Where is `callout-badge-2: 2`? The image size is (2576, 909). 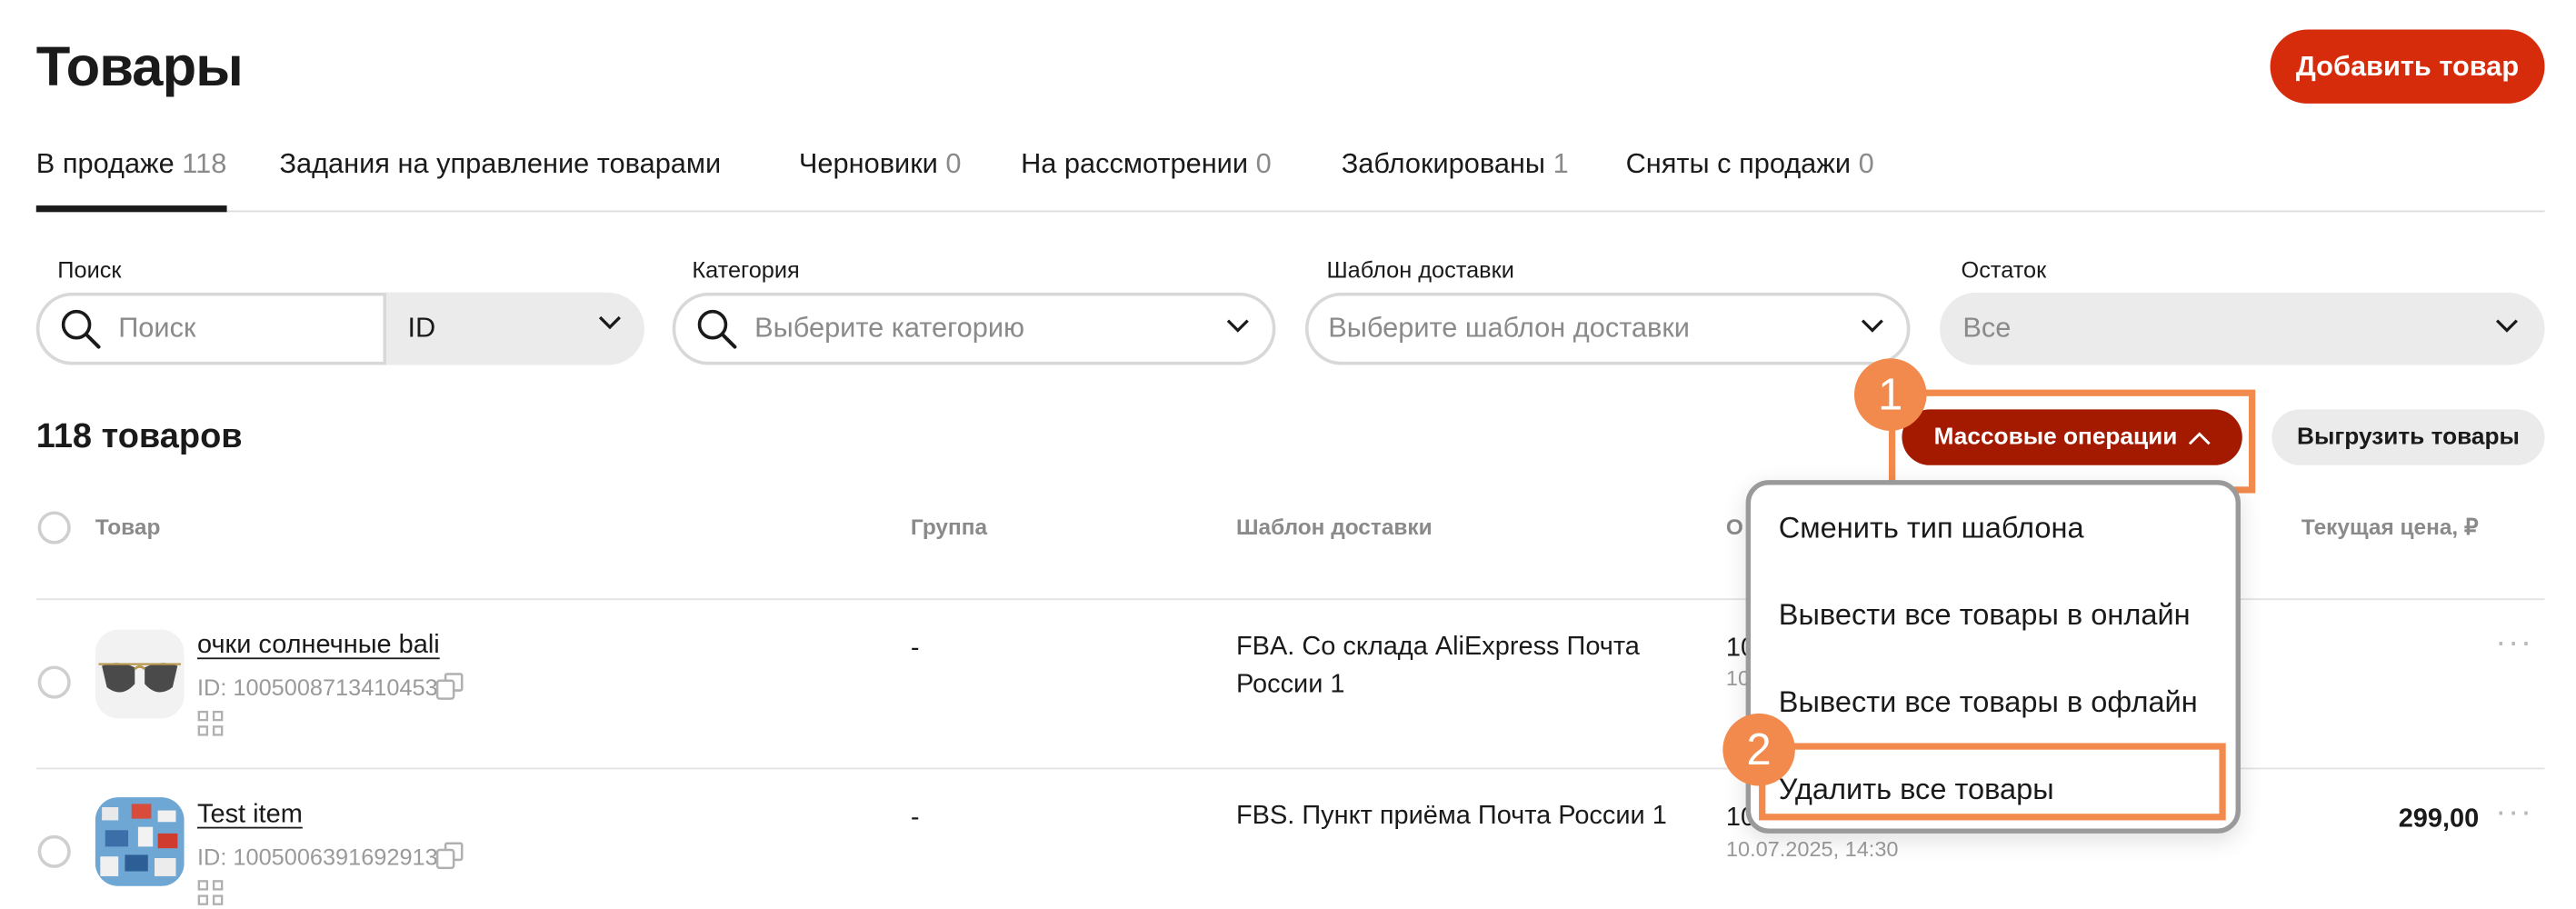 callout-badge-2: 2 is located at coordinates (1758, 750).